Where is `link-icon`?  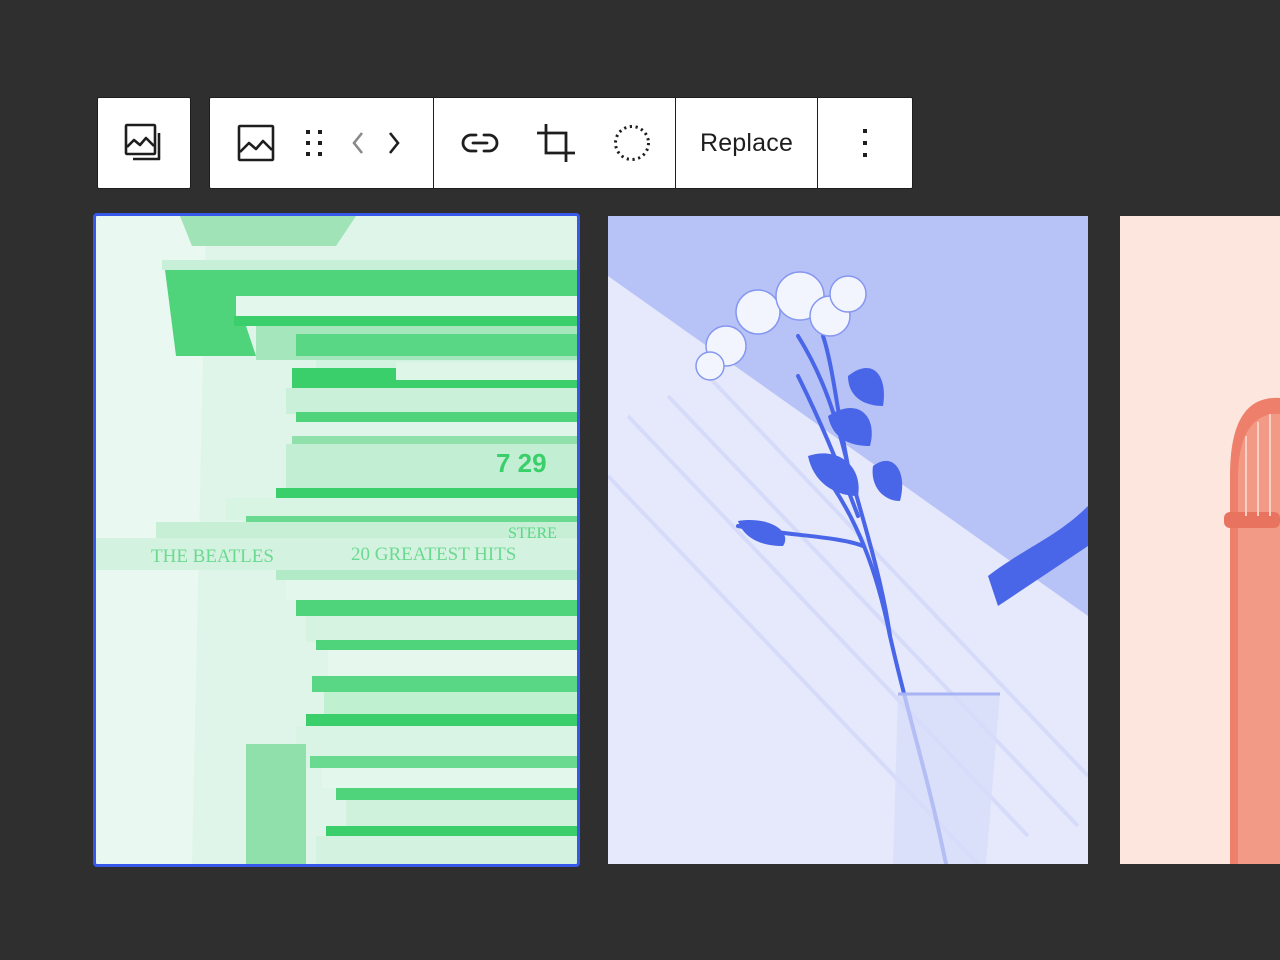
link-icon is located at coordinates (480, 143).